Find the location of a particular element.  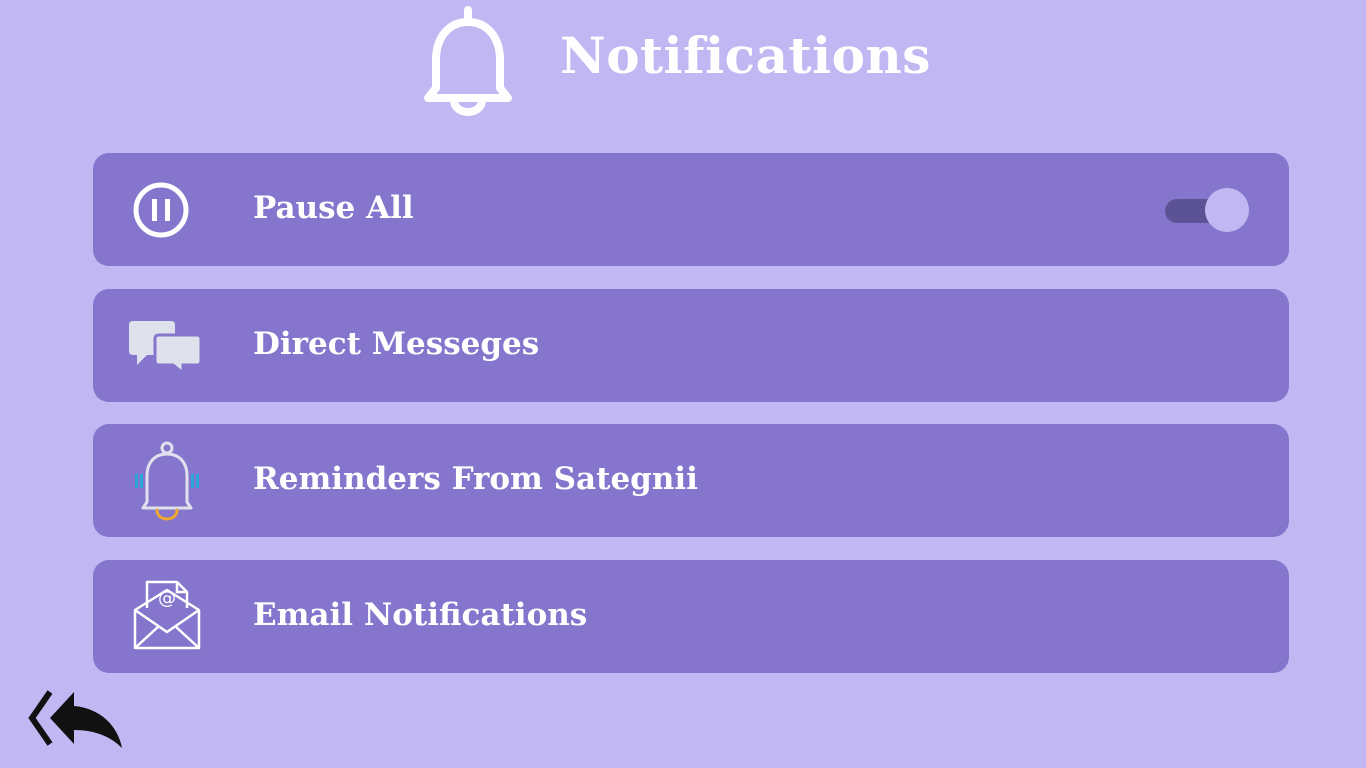

settings-item-direct-messages: Direct Messeges is located at coordinates (691, 345).